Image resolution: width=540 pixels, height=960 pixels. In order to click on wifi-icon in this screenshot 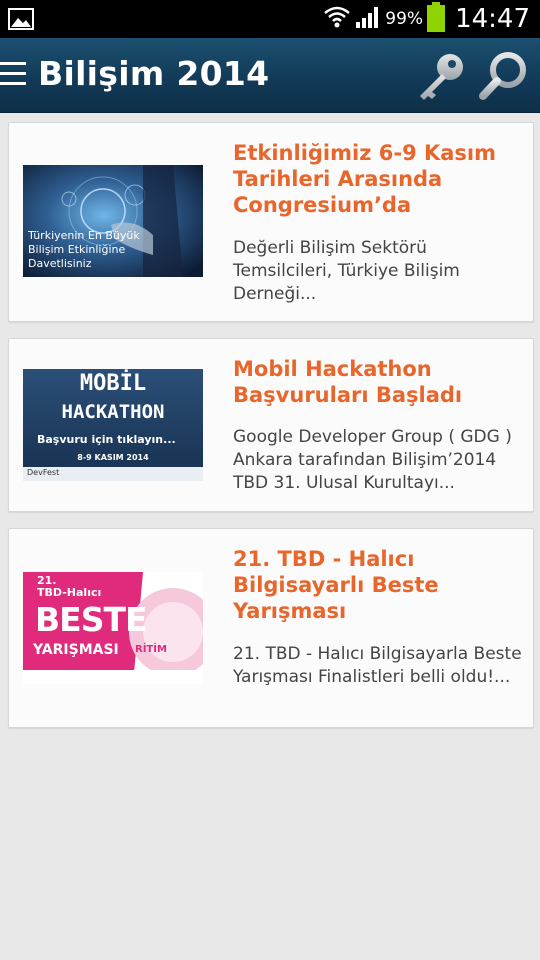, I will do `click(337, 19)`.